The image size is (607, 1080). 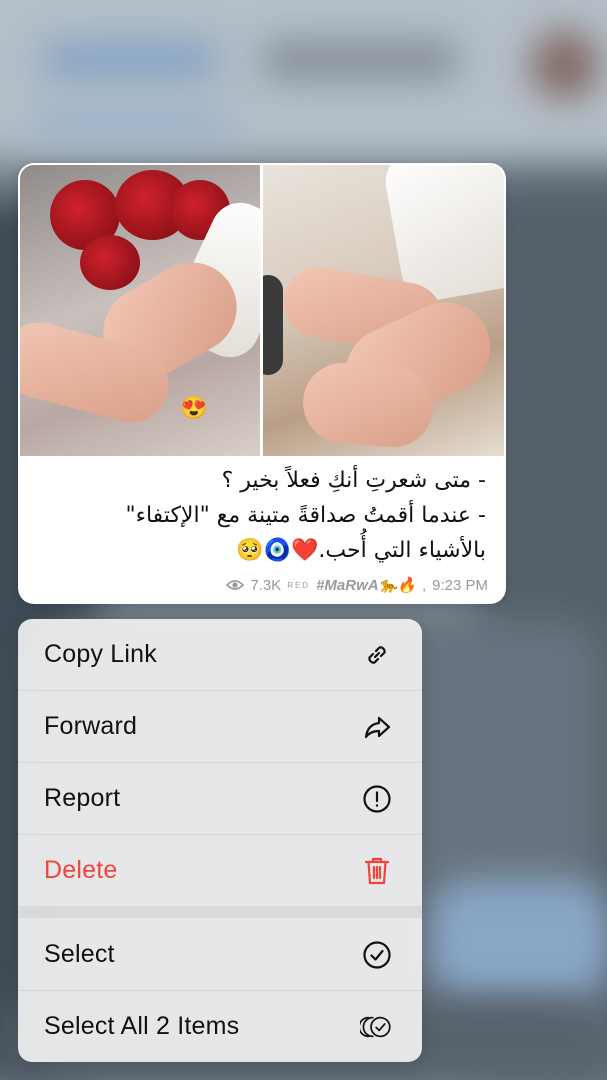 I want to click on menu-item-report: Report, so click(x=220, y=798).